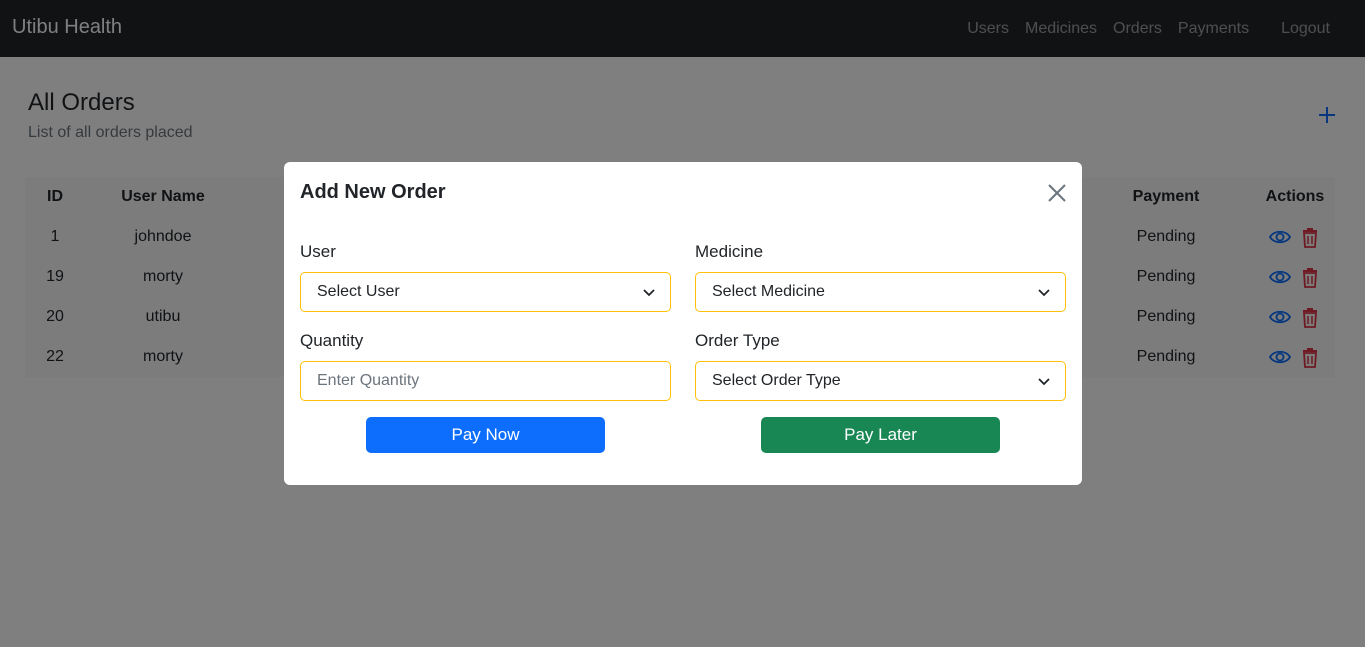  Describe the element at coordinates (368, 380) in the screenshot. I see `quantity-placeholder: Enter Quantity` at that location.